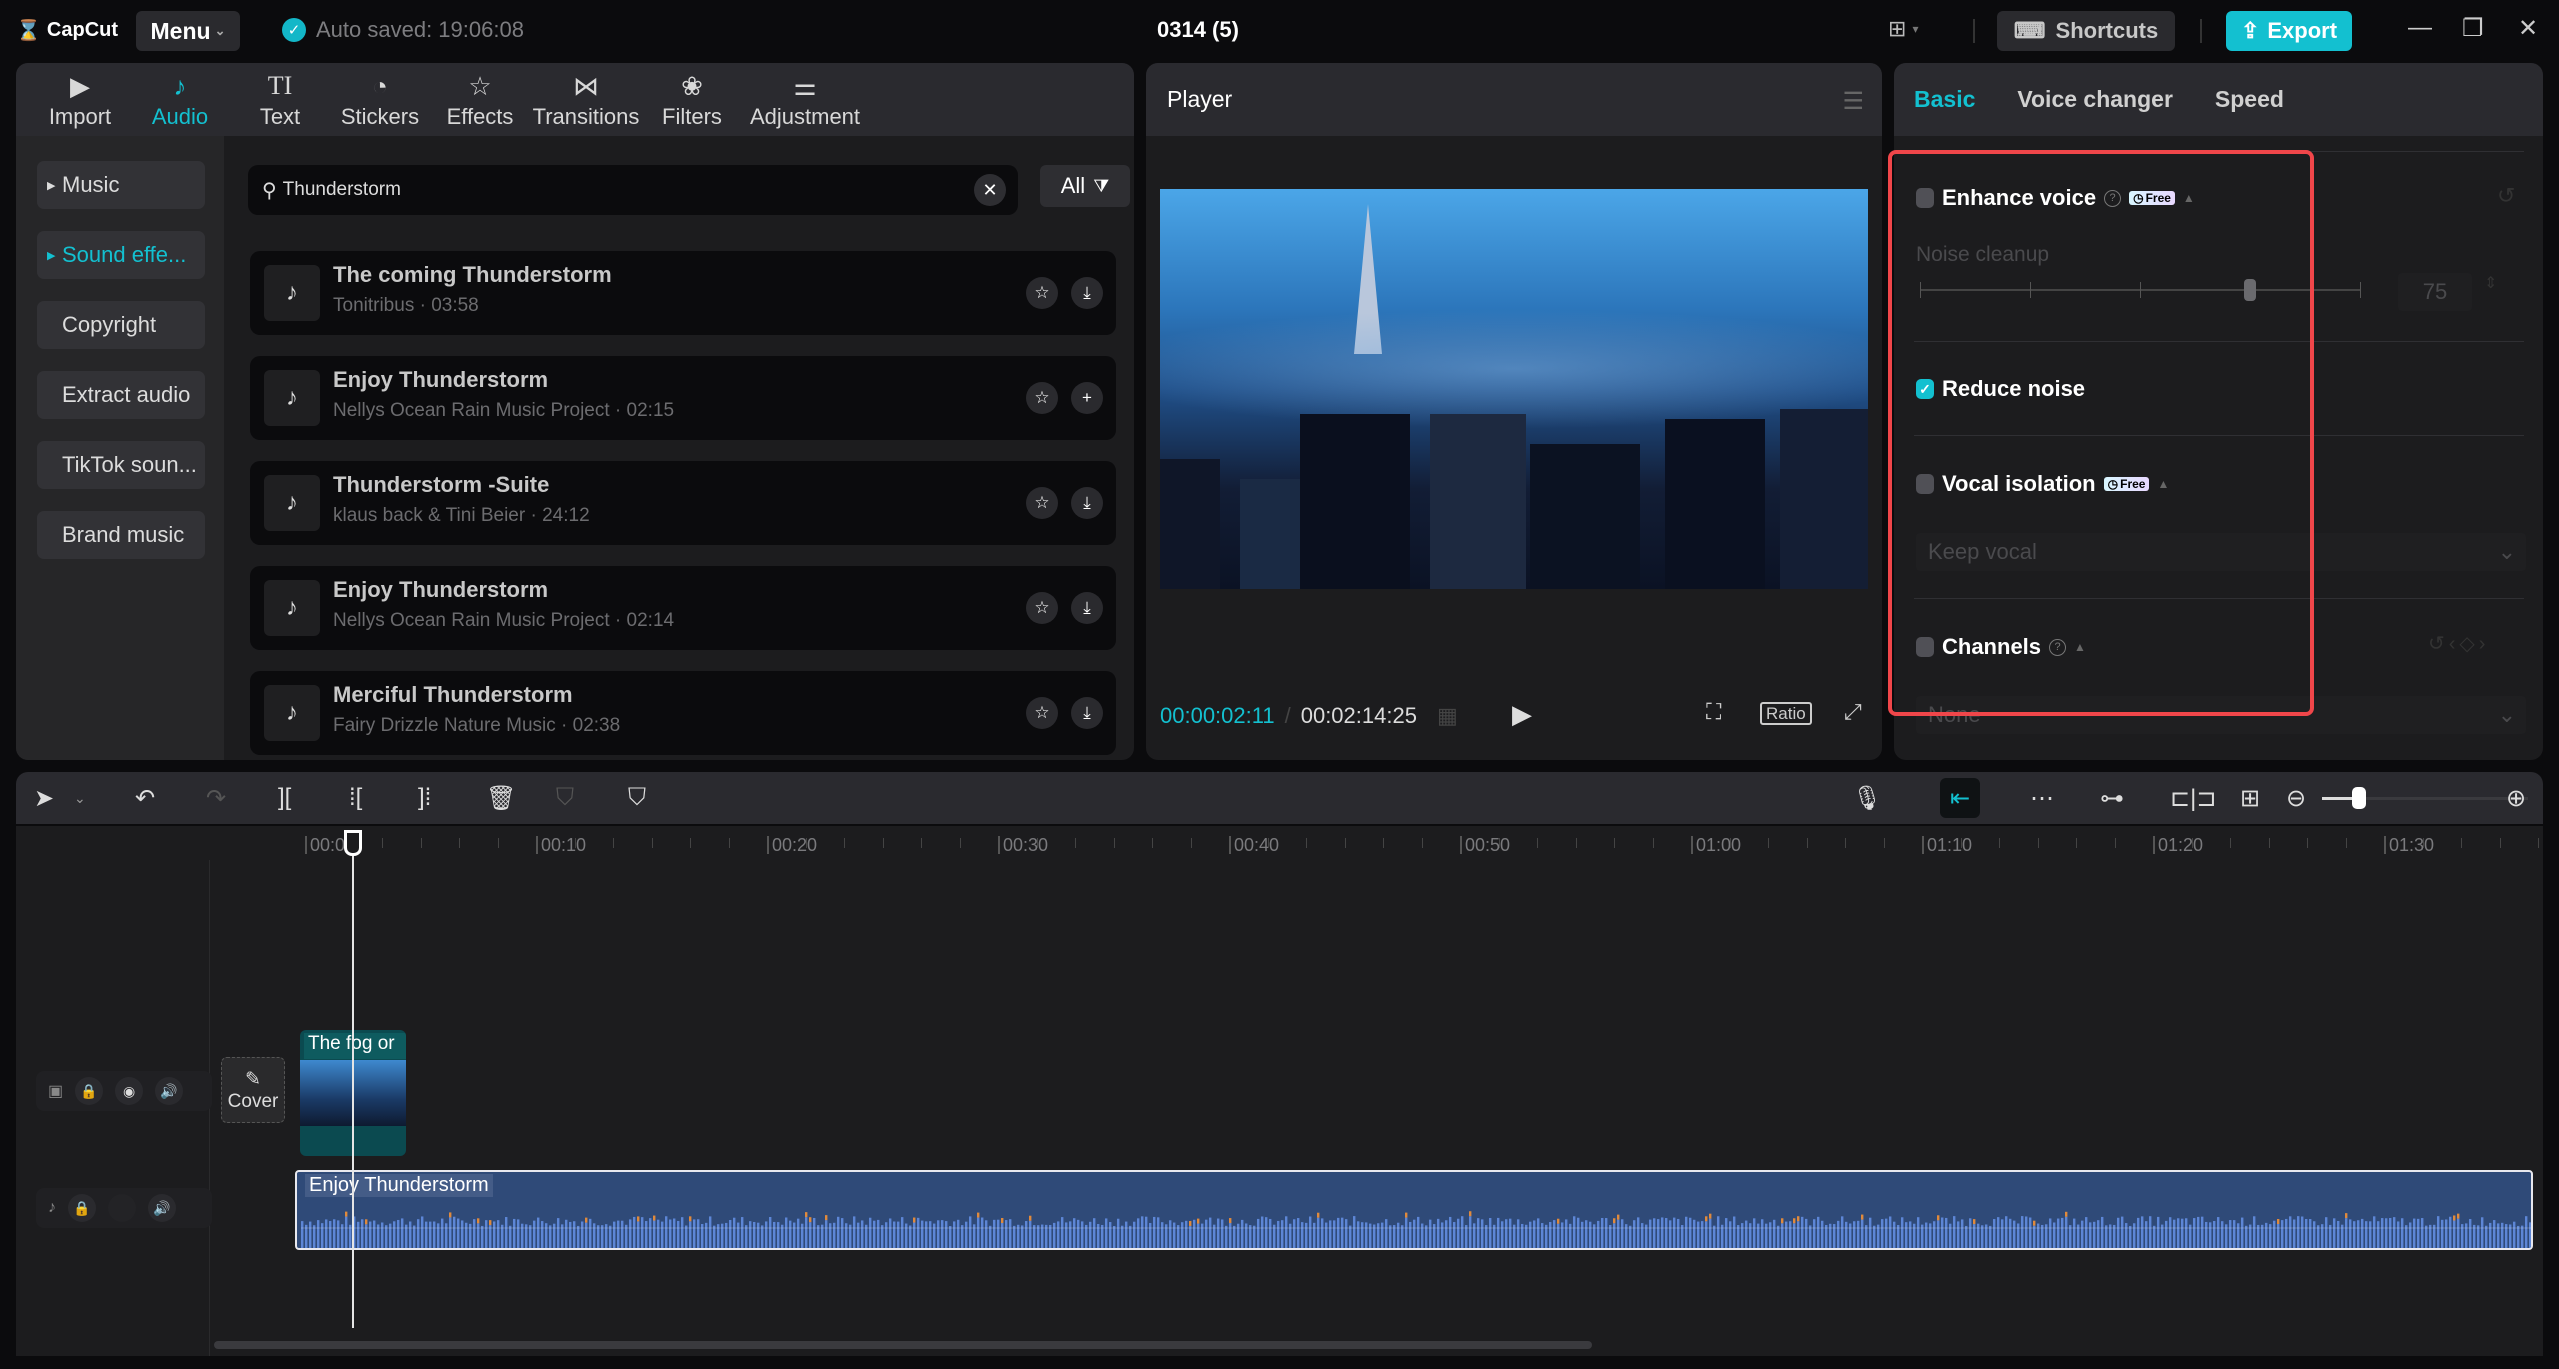  I want to click on microphone-icon: 🎙, so click(1867, 798).